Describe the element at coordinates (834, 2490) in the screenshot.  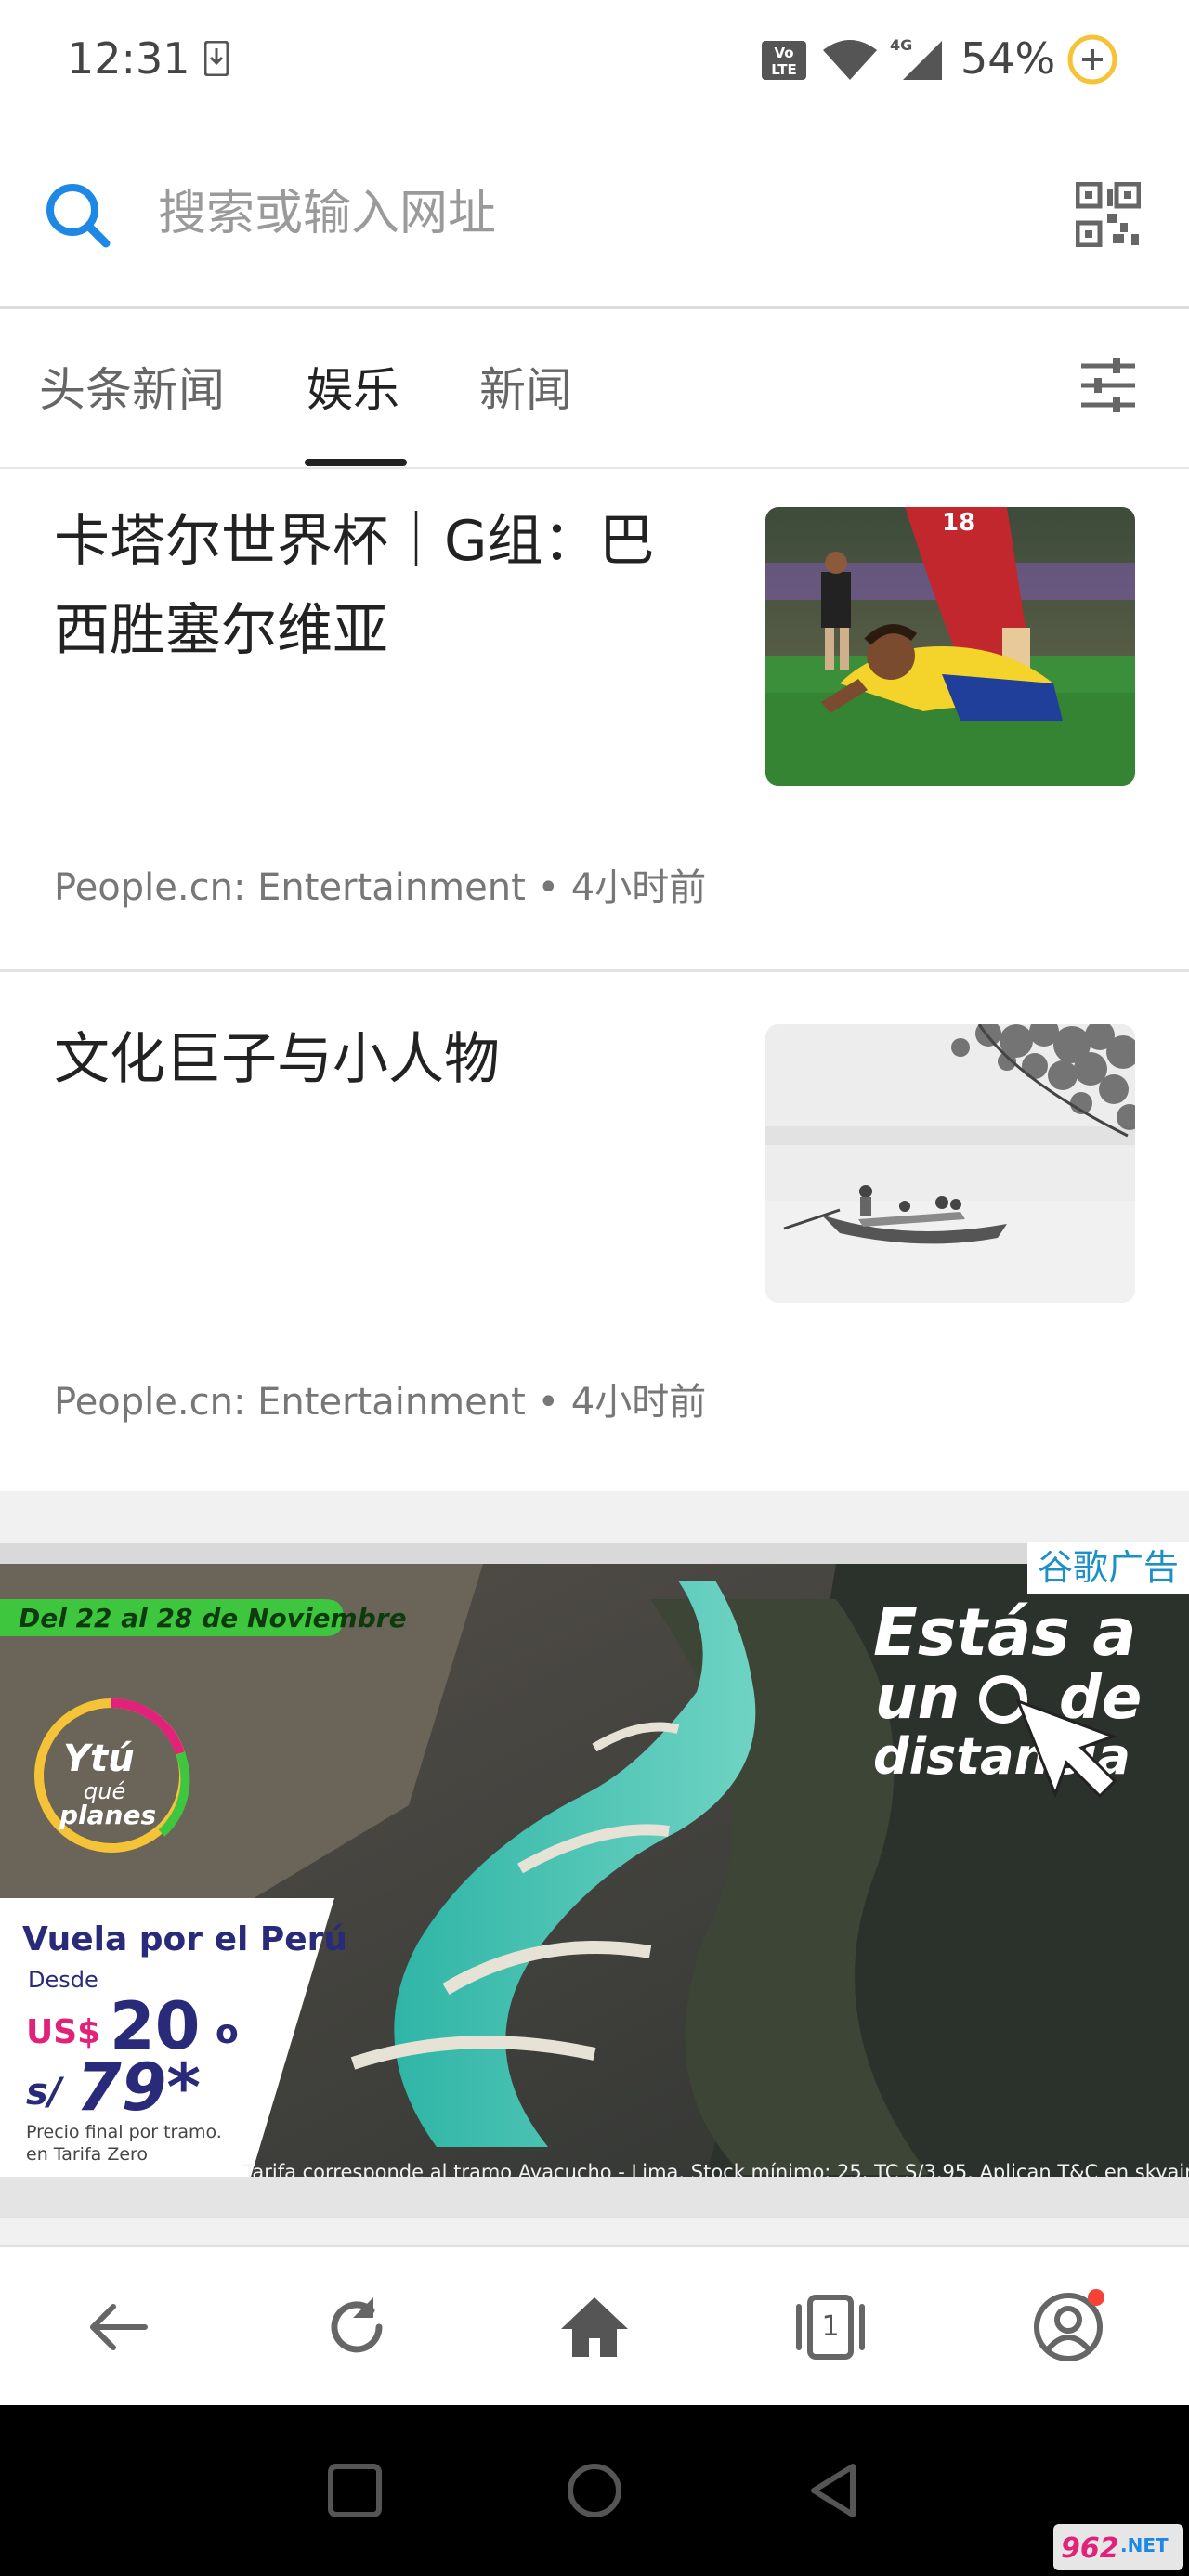
I see `system-back-icon` at that location.